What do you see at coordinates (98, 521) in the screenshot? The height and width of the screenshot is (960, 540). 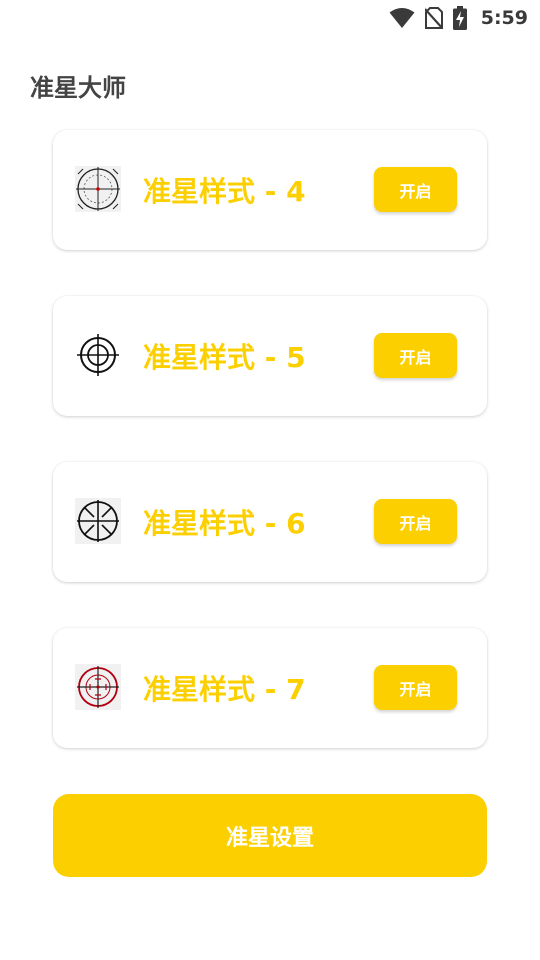 I see `crosshair-style-6-icon` at bounding box center [98, 521].